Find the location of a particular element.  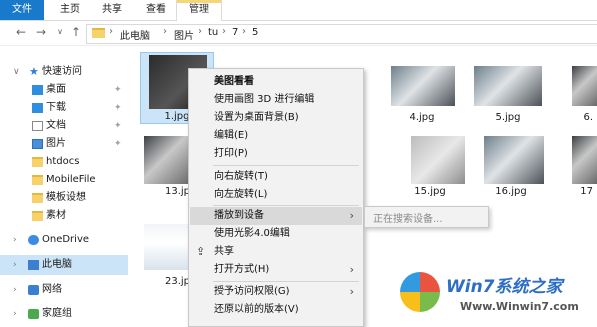

sidebar-item-templates: 模板设想 is located at coordinates (64, 198).